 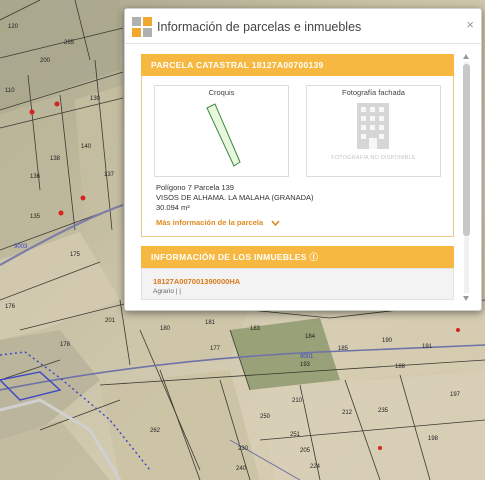 What do you see at coordinates (155, 431) in the screenshot?
I see `map-label: 262` at bounding box center [155, 431].